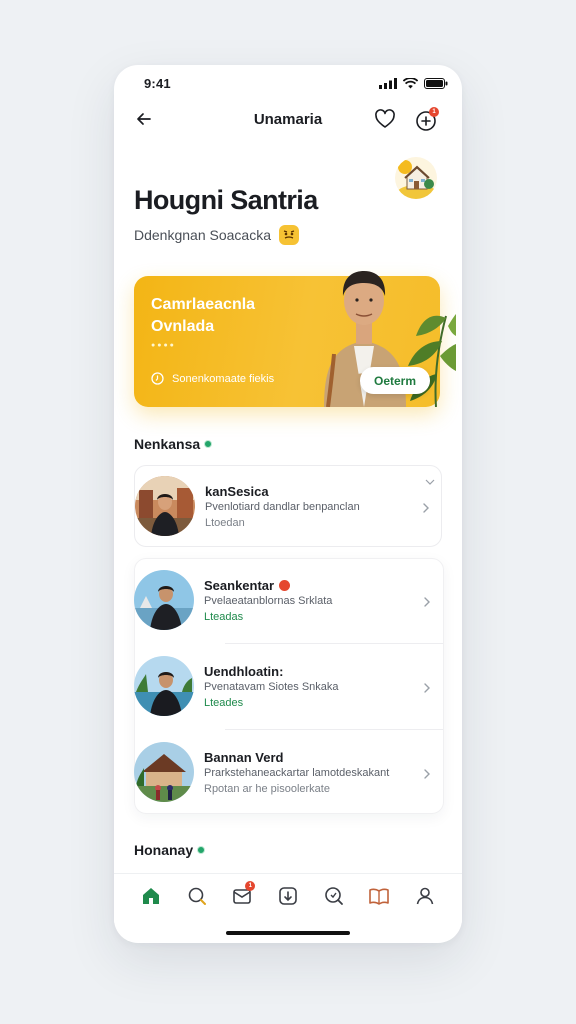 This screenshot has width=576, height=1024. What do you see at coordinates (244, 671) in the screenshot?
I see `listing-name: Uendhloatin:` at bounding box center [244, 671].